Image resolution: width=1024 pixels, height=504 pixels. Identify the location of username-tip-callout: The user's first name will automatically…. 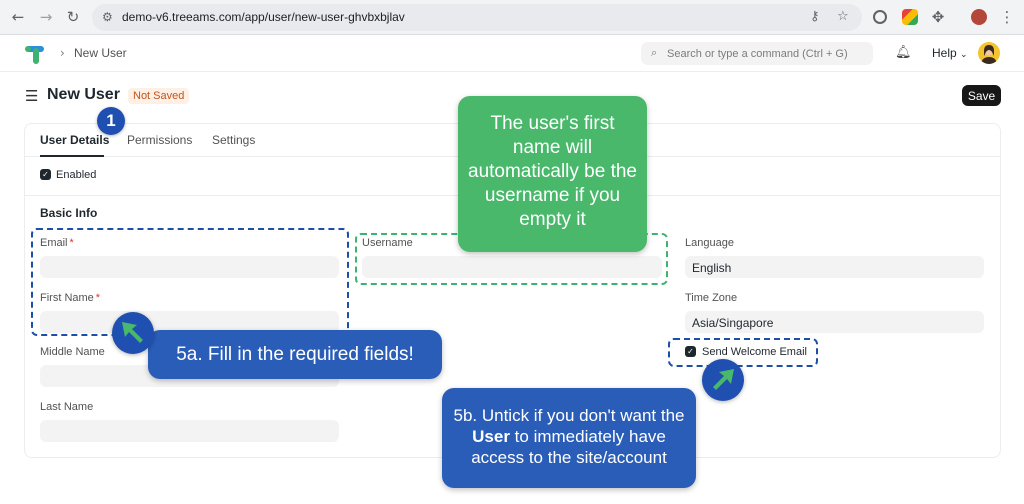
(552, 174).